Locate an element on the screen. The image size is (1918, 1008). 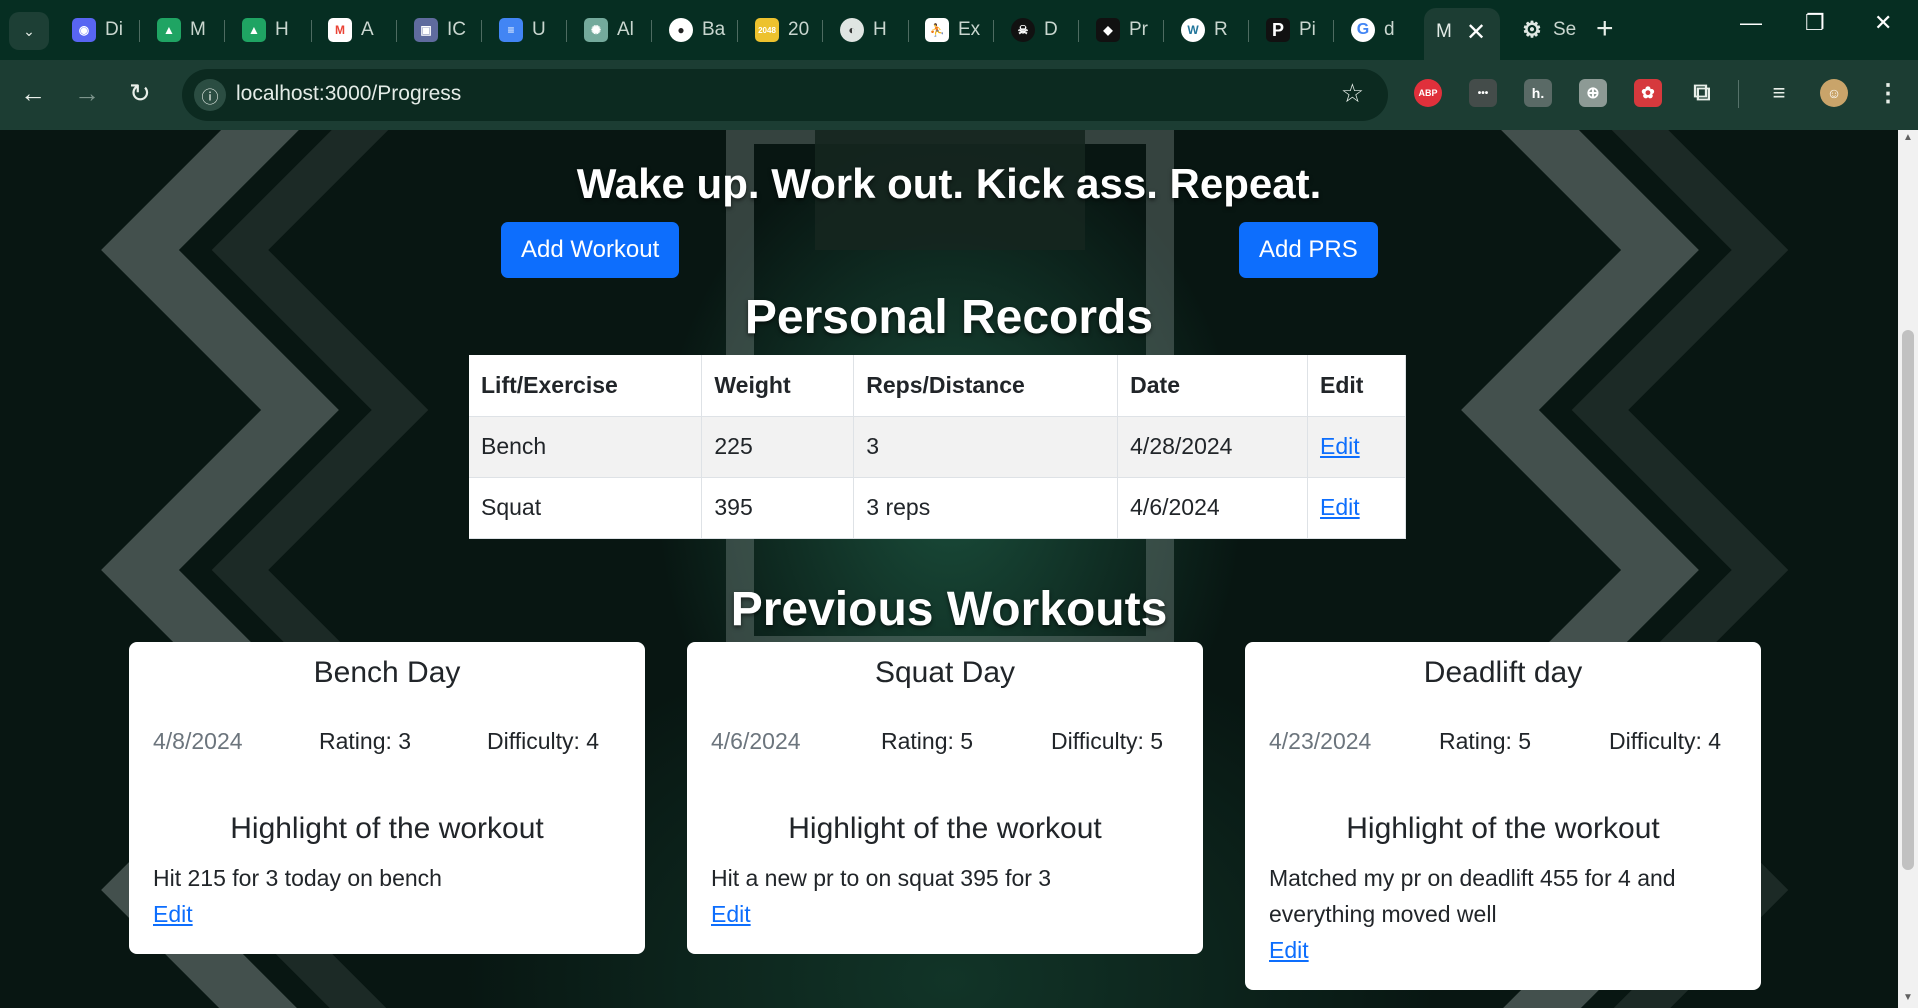
add-prs-button: Add PRS is located at coordinates (1308, 250).